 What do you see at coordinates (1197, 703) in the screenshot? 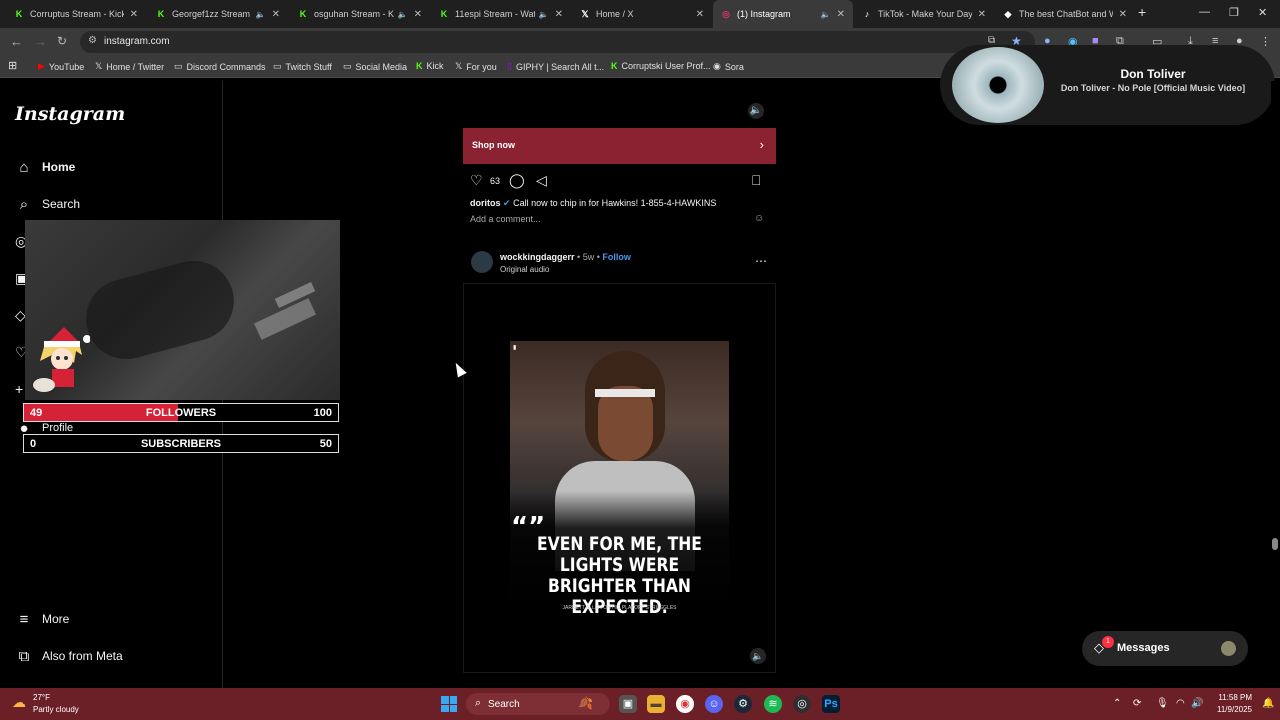
I see `volume-icon: 🔊` at bounding box center [1197, 703].